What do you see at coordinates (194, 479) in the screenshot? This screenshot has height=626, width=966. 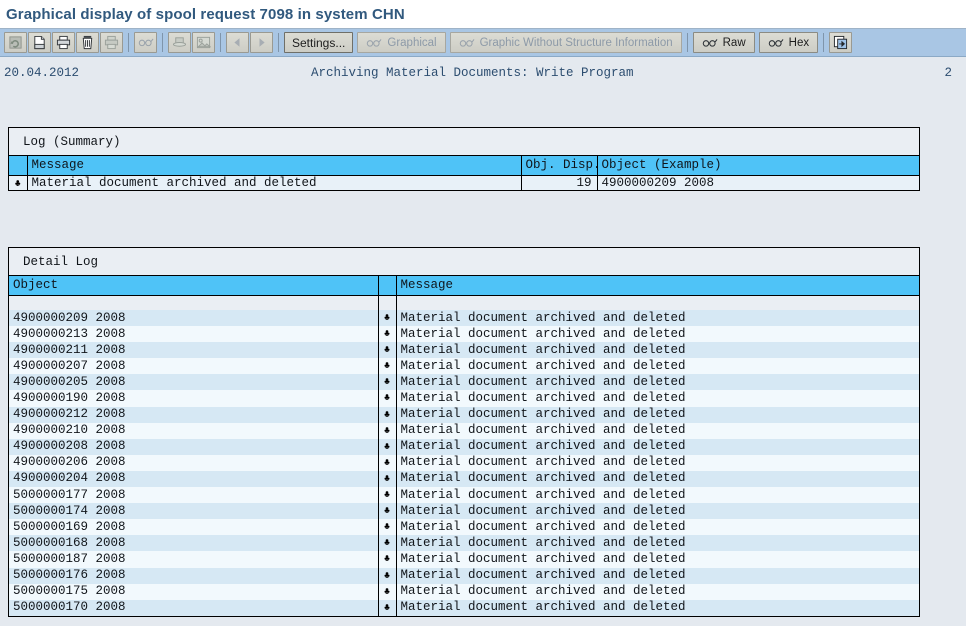 I see `cell-object: 4900000204 2008` at bounding box center [194, 479].